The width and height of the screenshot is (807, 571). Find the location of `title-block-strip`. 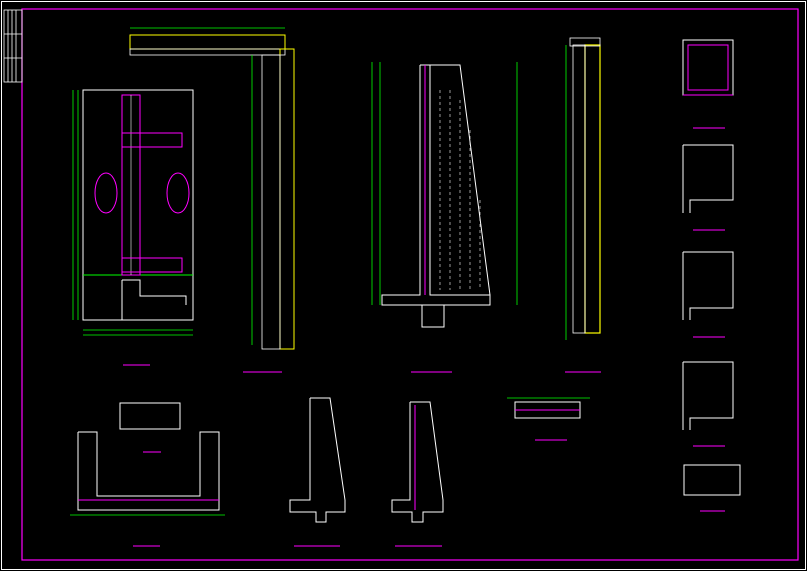

title-block-strip is located at coordinates (13, 46).